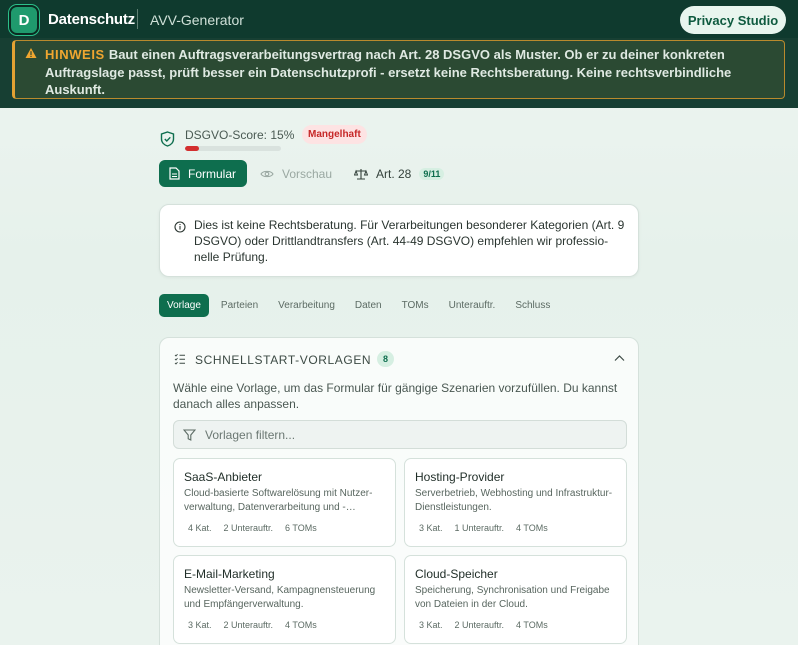  Describe the element at coordinates (479, 528) in the screenshot. I see `template-card-subprocessors: 1 Unterauftr.` at that location.